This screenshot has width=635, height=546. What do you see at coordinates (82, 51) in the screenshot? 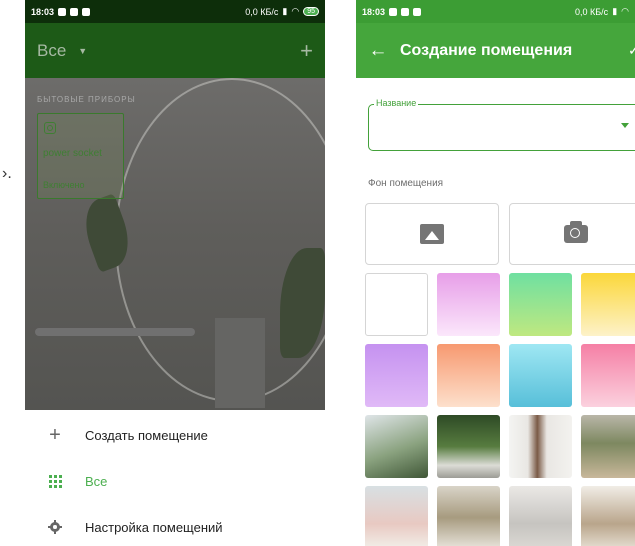
I see `chevron-down-icon: ▼` at bounding box center [82, 51].